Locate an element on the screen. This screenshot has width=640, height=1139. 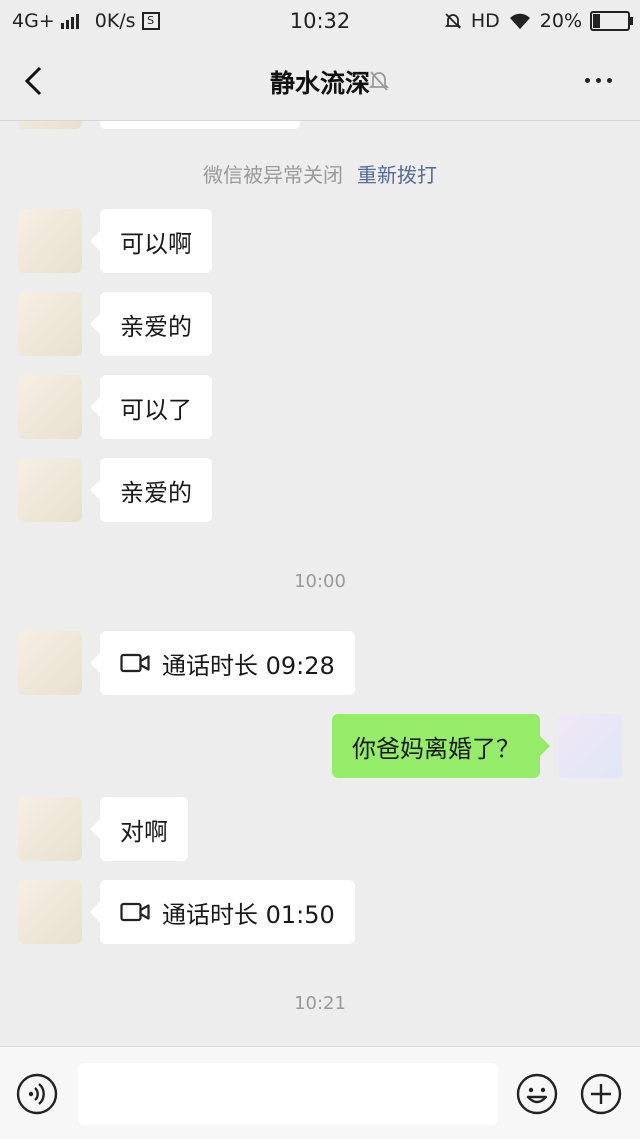
message-row-own: 你爸妈离婚了？ is located at coordinates (320, 746).